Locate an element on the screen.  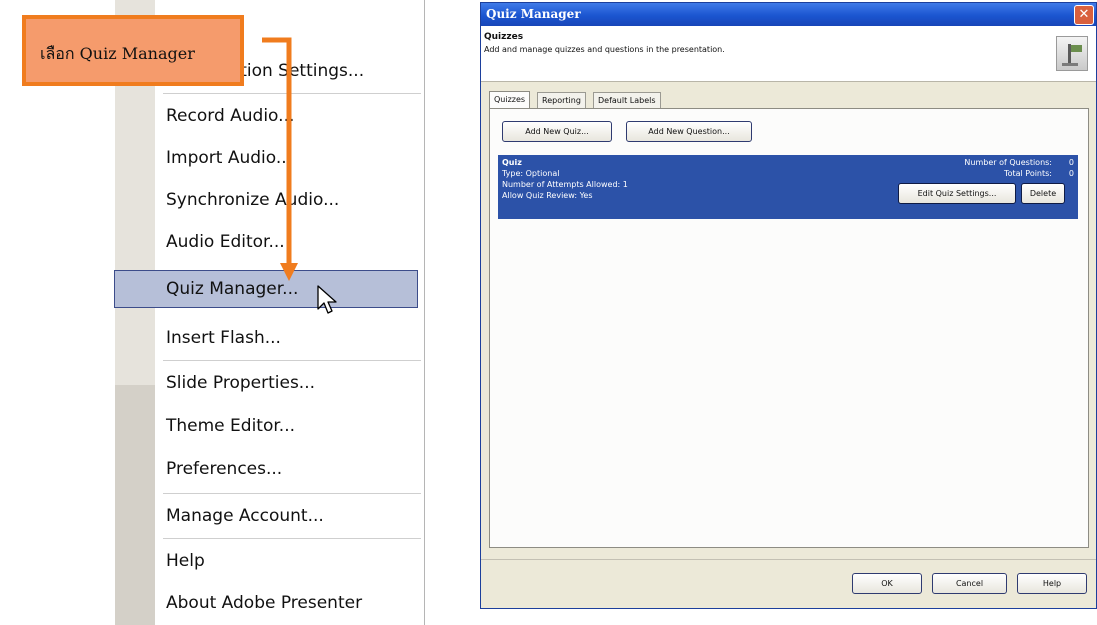
quiz-type: Type: Optional is located at coordinates (531, 173).